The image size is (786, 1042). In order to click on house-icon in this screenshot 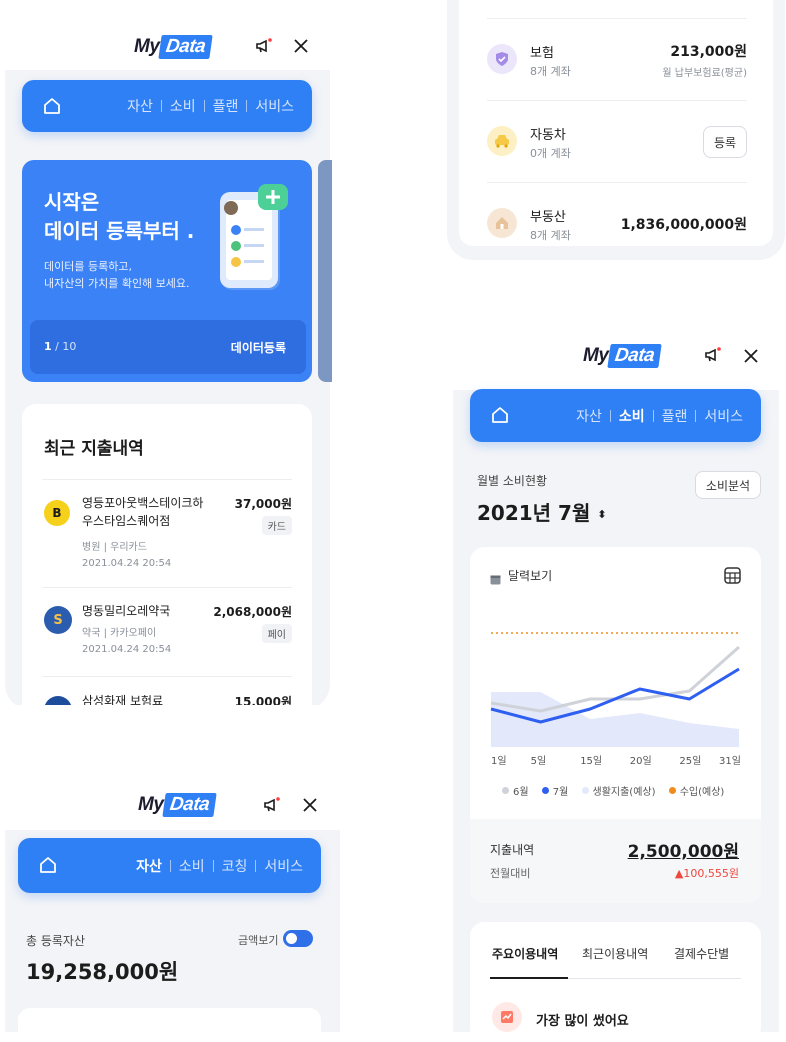, I will do `click(502, 223)`.